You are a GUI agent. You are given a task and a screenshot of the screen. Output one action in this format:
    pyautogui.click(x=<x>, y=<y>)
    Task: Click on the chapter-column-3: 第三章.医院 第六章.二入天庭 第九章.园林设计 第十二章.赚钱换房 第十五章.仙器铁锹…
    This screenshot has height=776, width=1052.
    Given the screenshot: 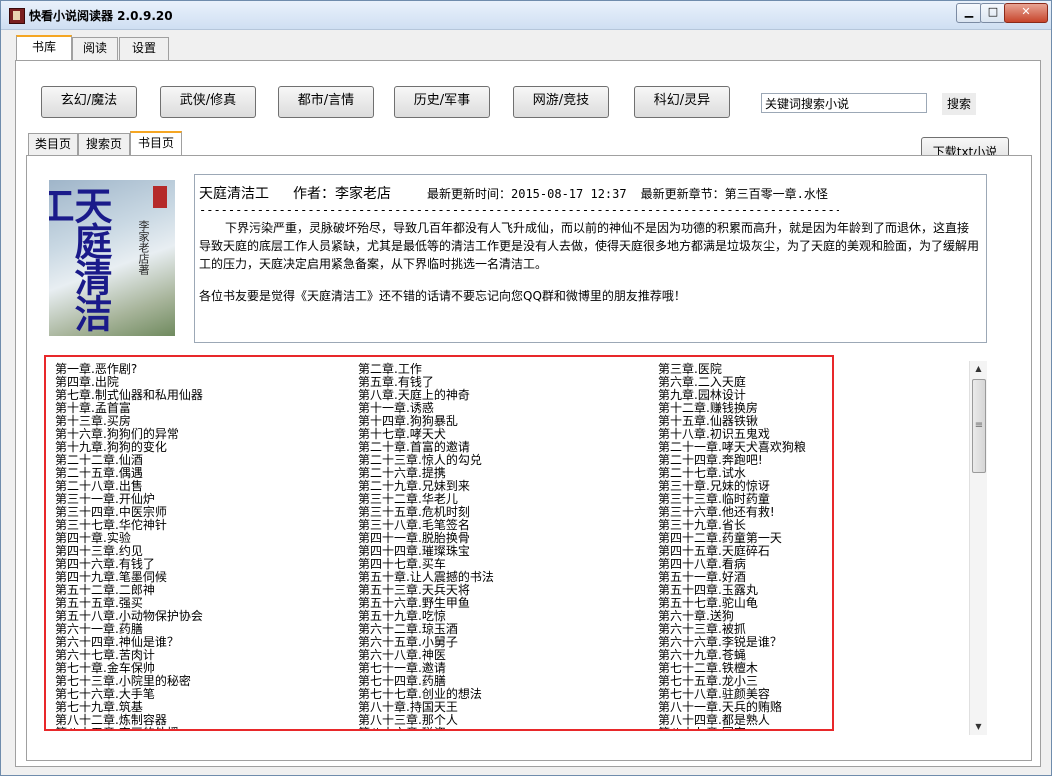 What is the action you would take?
    pyautogui.click(x=732, y=546)
    